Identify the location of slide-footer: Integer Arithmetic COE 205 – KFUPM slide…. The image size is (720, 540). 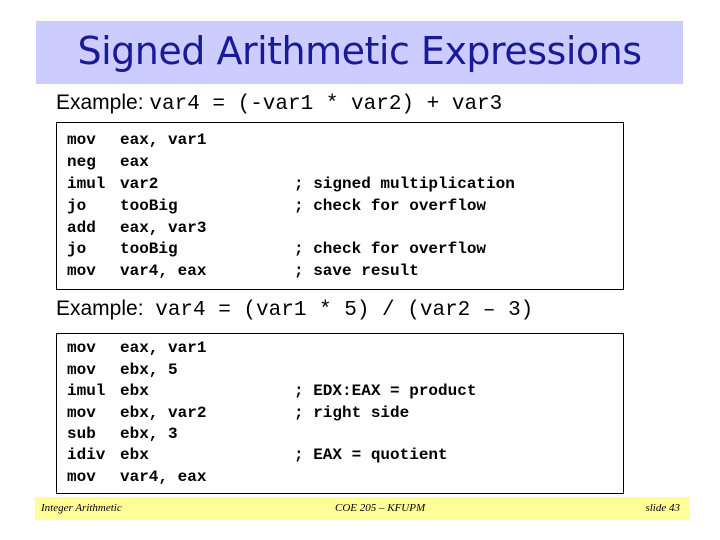
(362, 508).